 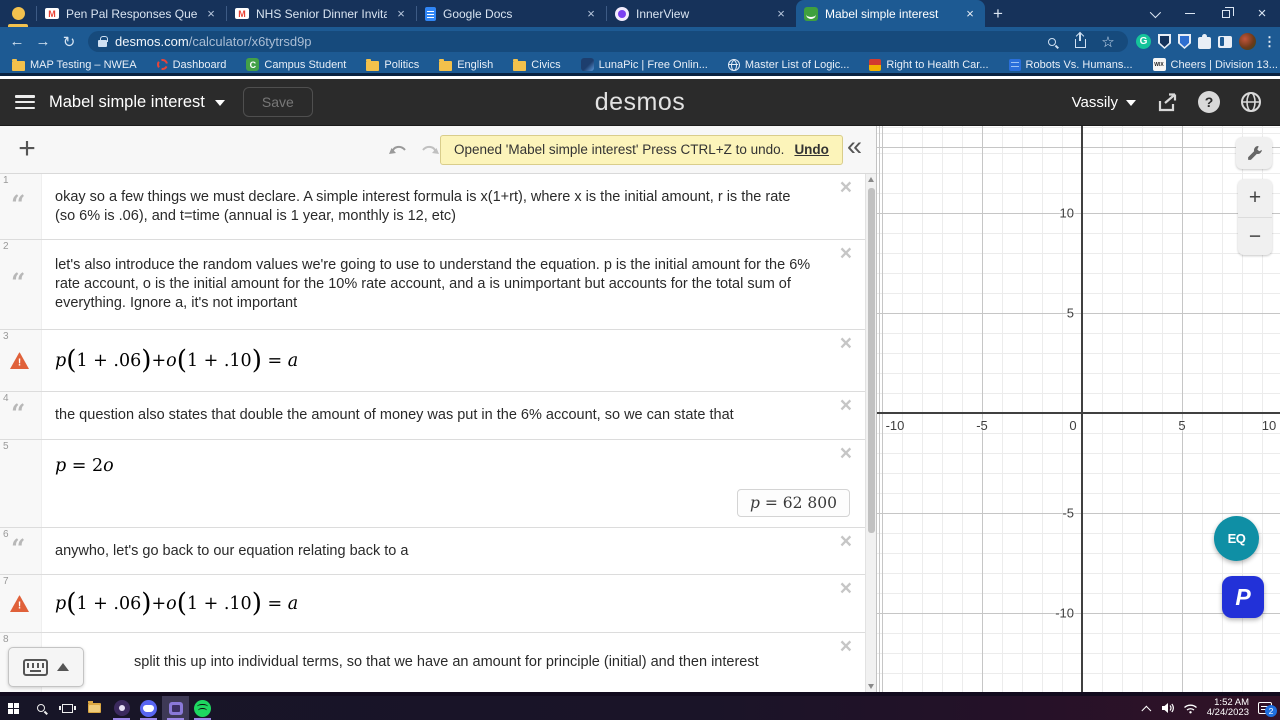 I want to click on share-icon, so click(x=1080, y=42).